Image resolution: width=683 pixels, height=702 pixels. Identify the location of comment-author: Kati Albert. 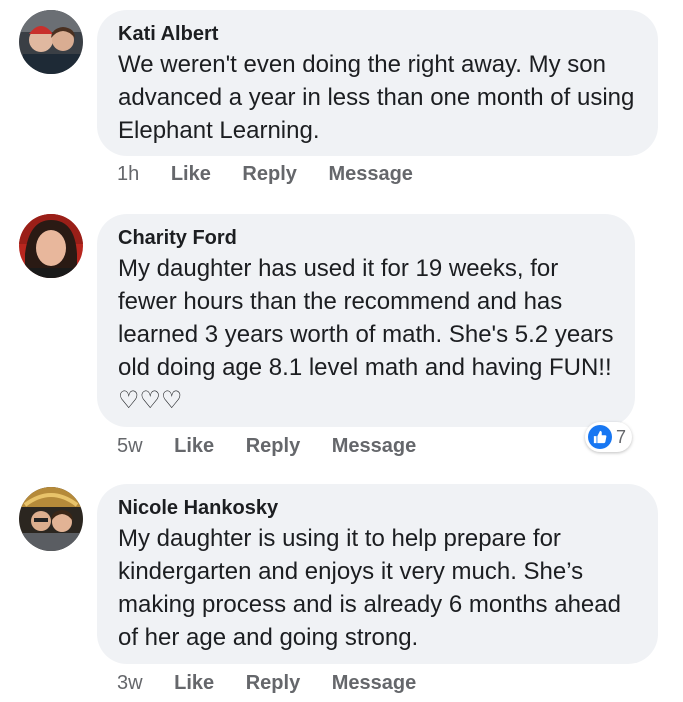
(378, 34).